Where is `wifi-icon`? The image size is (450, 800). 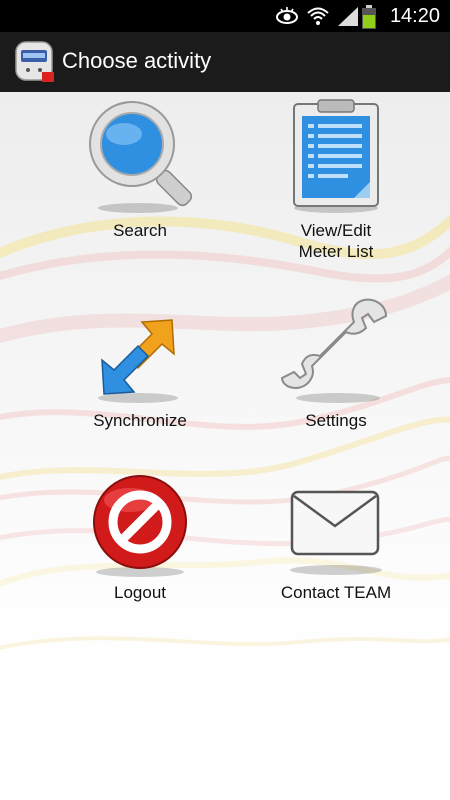 wifi-icon is located at coordinates (318, 16).